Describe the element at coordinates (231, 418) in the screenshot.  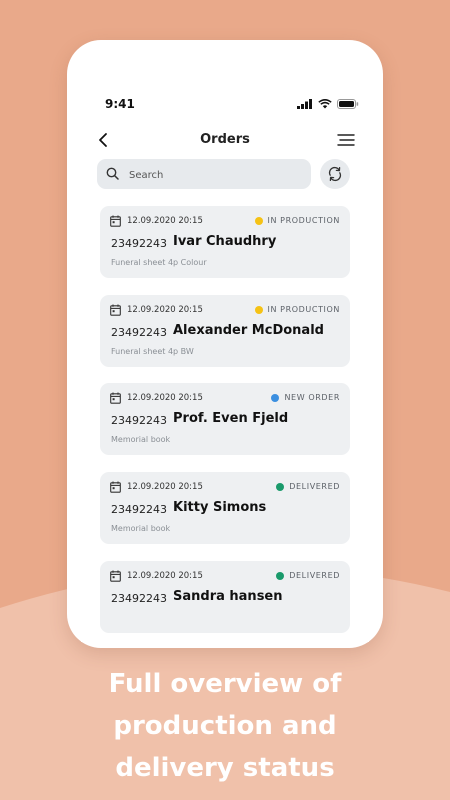
I see `customer-name: Prof. Even Fjeld` at that location.